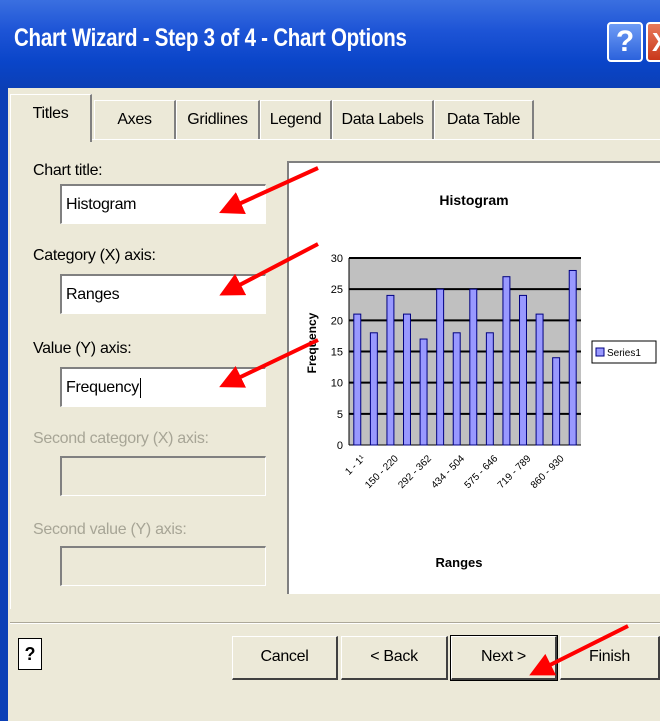 The width and height of the screenshot is (660, 721). Describe the element at coordinates (269, 363) in the screenshot. I see `annotation-arrow-value` at that location.